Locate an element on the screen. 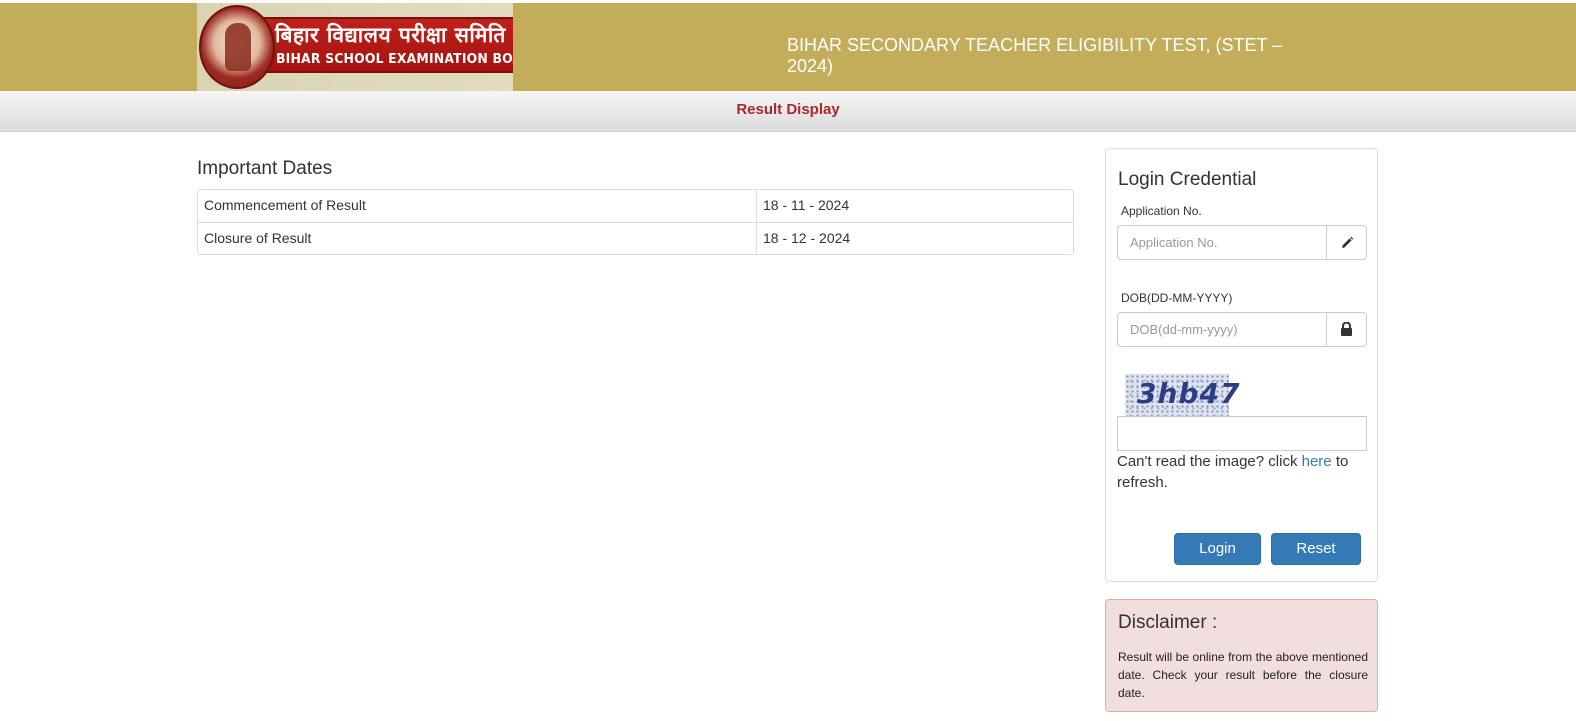  date-label: Commencement of Result is located at coordinates (477, 206).